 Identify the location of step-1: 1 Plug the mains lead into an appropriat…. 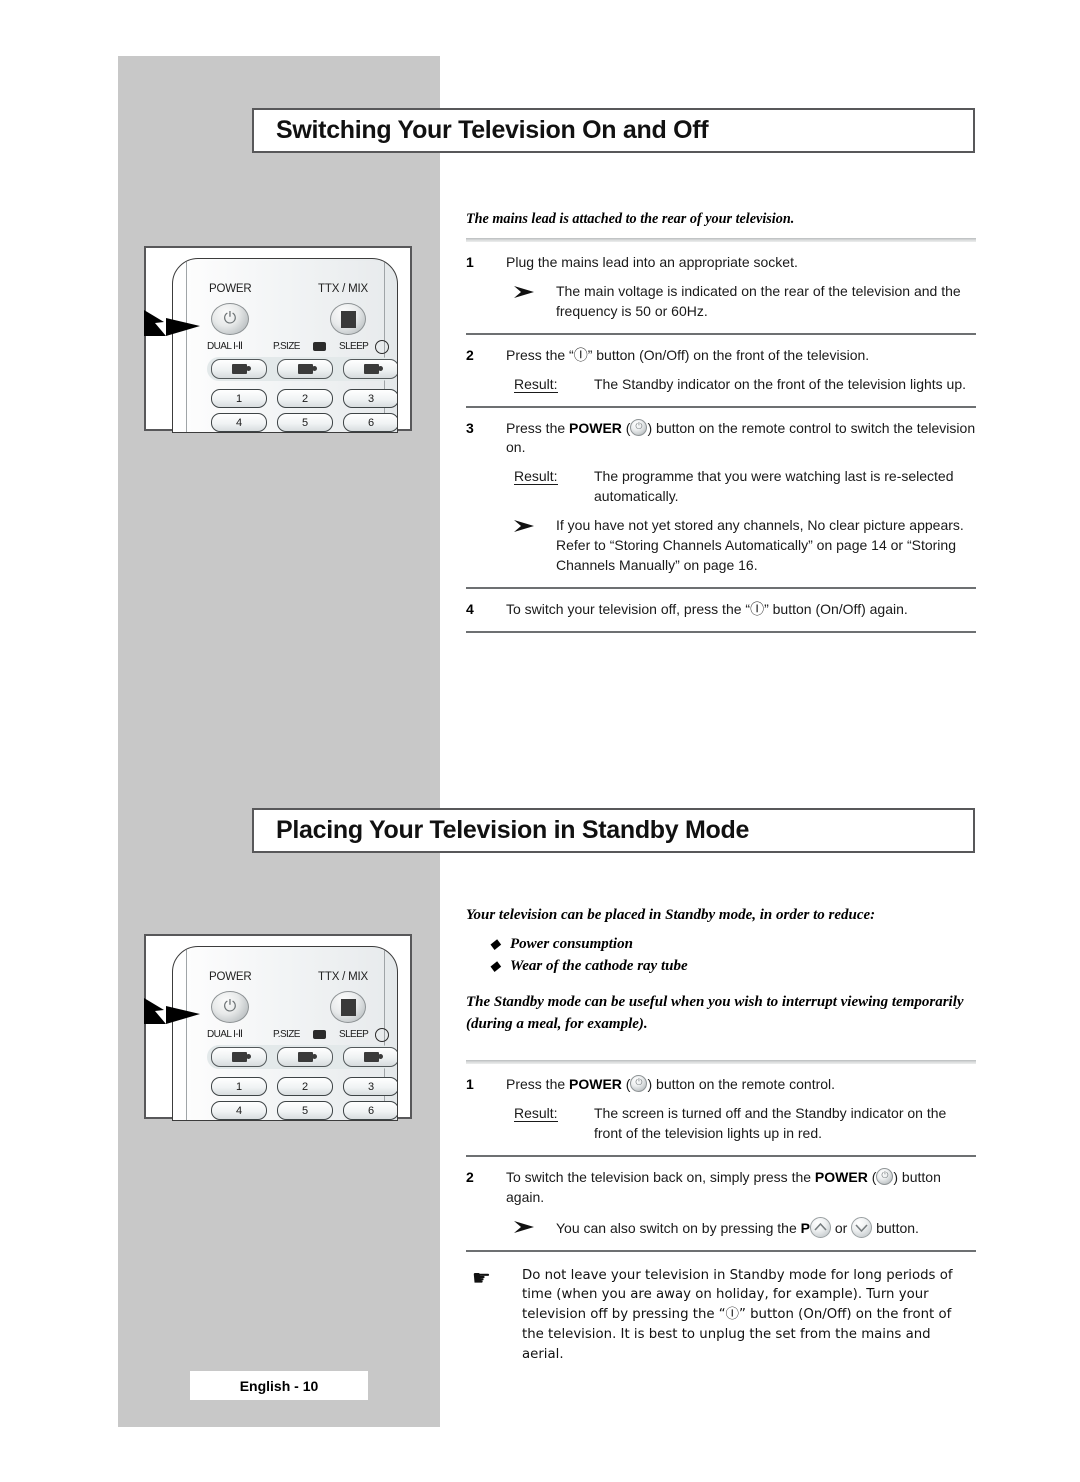
(721, 282).